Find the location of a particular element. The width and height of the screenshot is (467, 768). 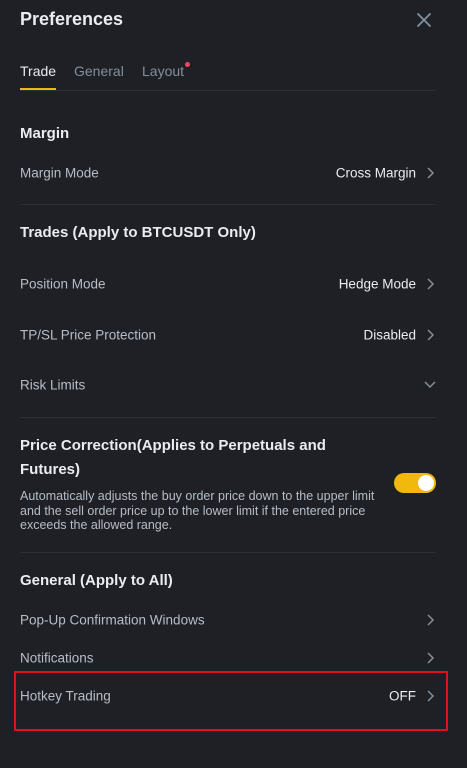

tab-layout: Layout is located at coordinates (166, 70).